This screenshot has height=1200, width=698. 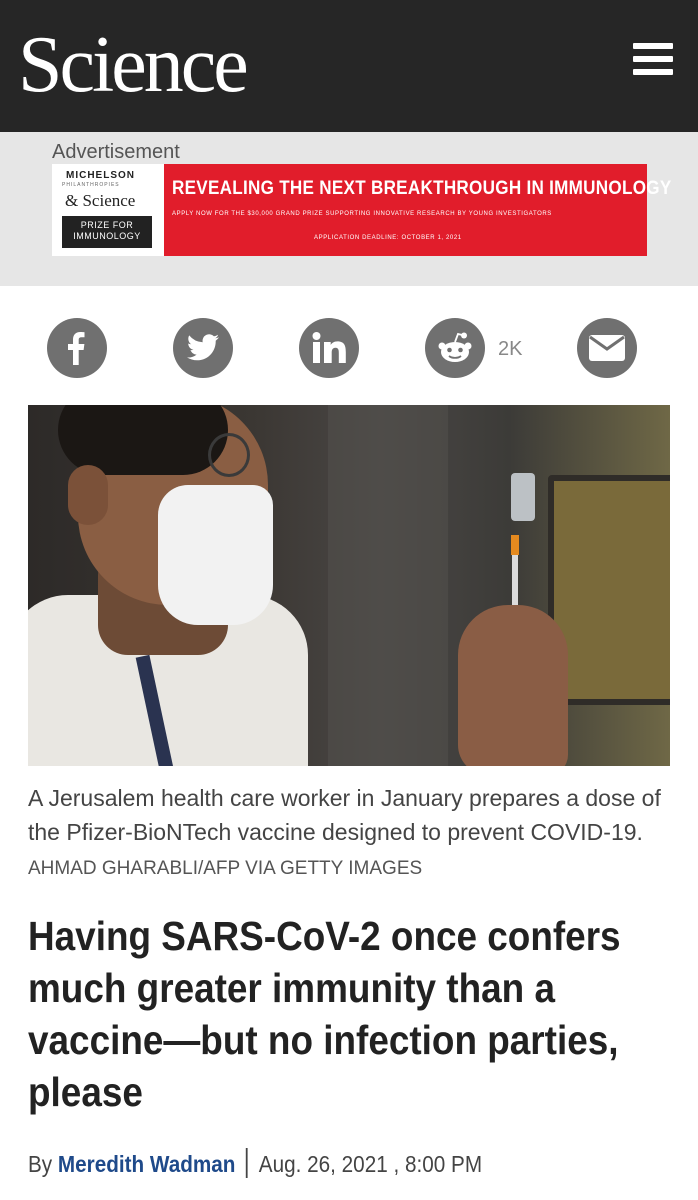 I want to click on byline-prefix: By, so click(x=40, y=1164).